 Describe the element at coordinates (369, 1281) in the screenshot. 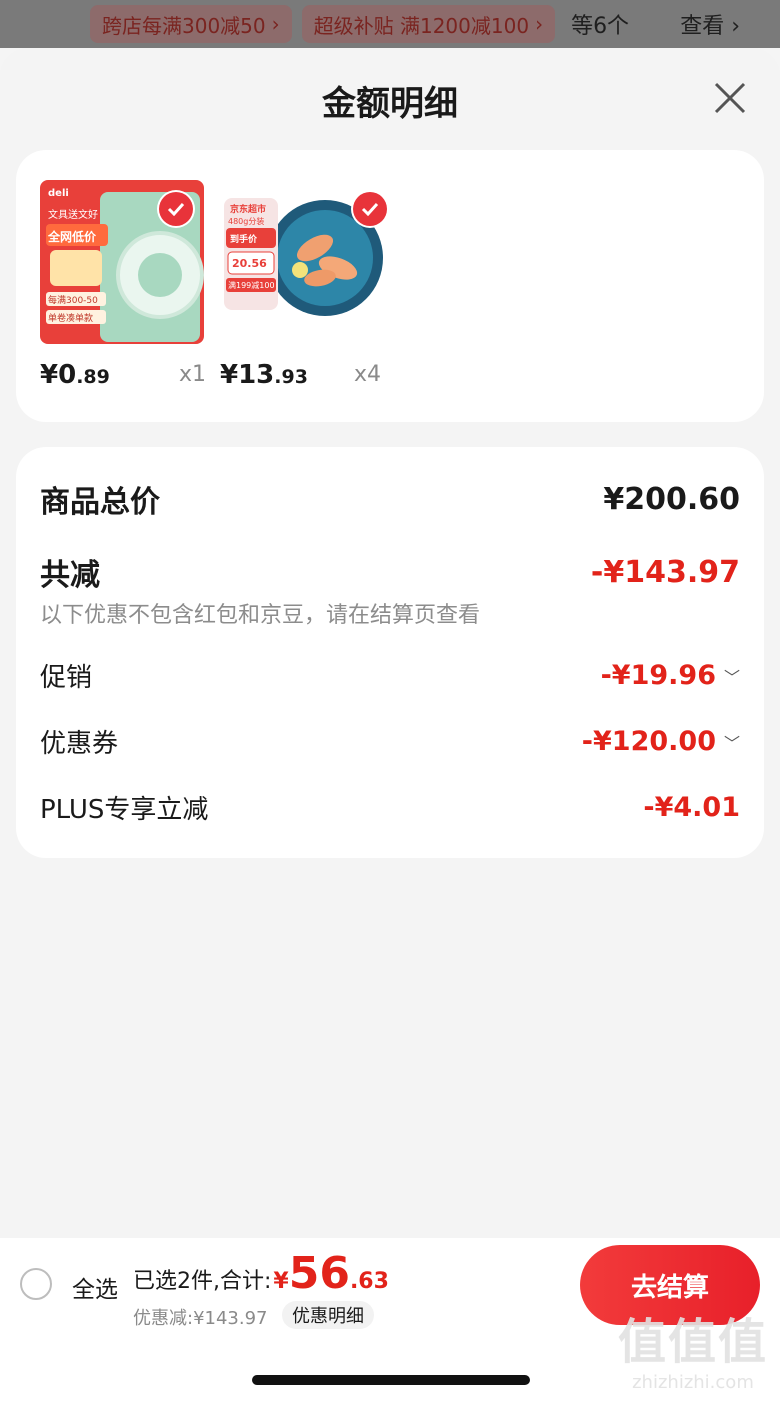

I see `total-amount-dec: .63` at that location.